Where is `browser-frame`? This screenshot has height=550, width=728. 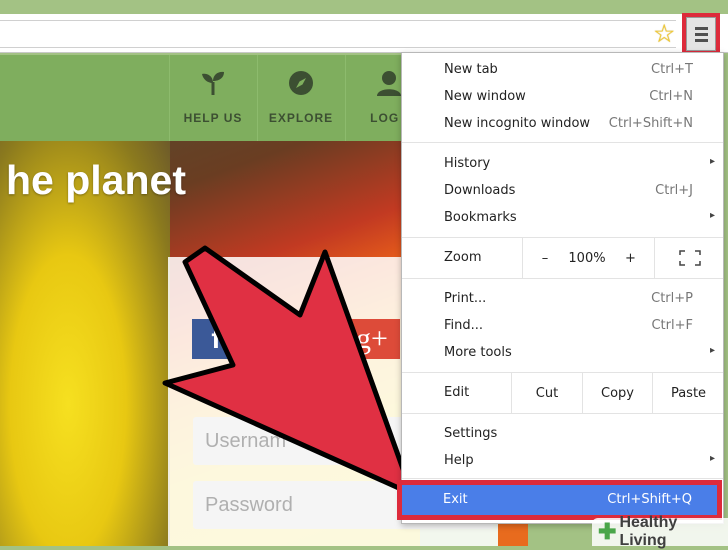
browser-frame is located at coordinates (364, 7).